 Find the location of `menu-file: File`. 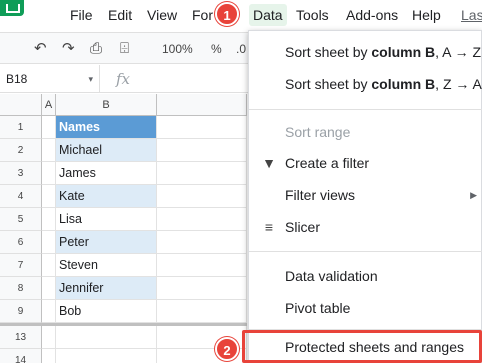

menu-file: File is located at coordinates (81, 15).